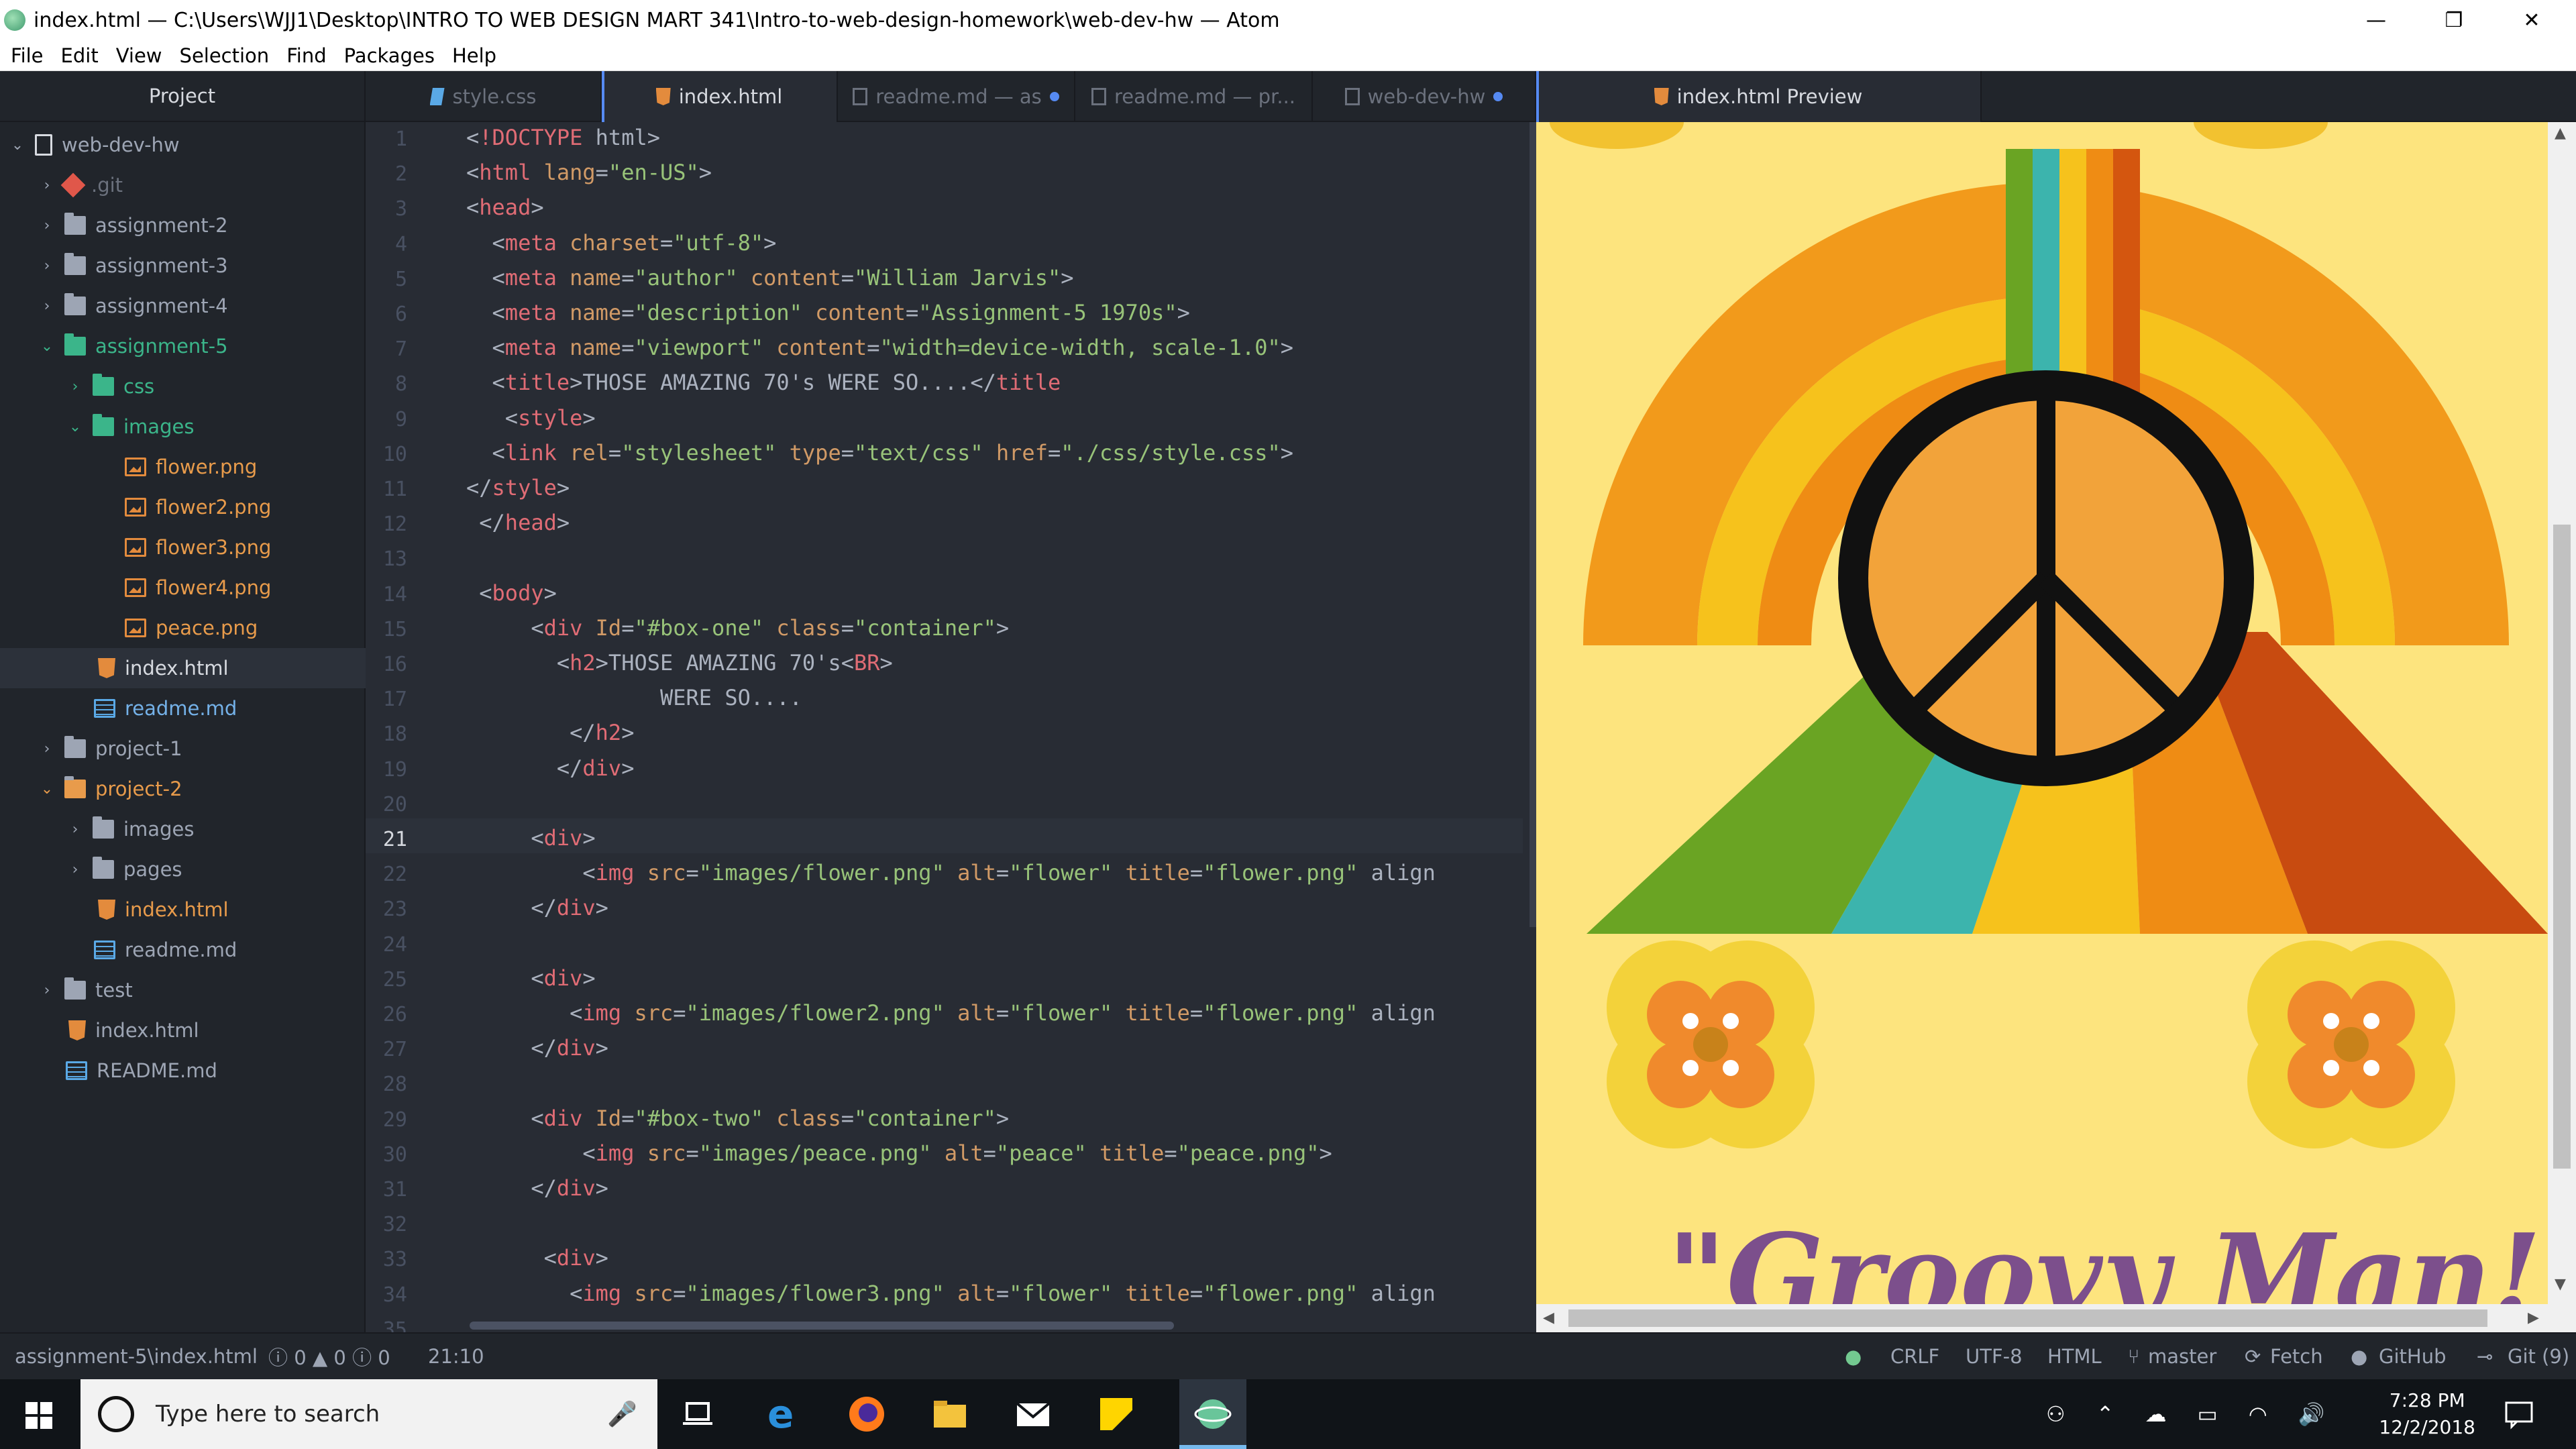  Describe the element at coordinates (183, 507) in the screenshot. I see `tree-item-flower2-png: flower2.png` at that location.